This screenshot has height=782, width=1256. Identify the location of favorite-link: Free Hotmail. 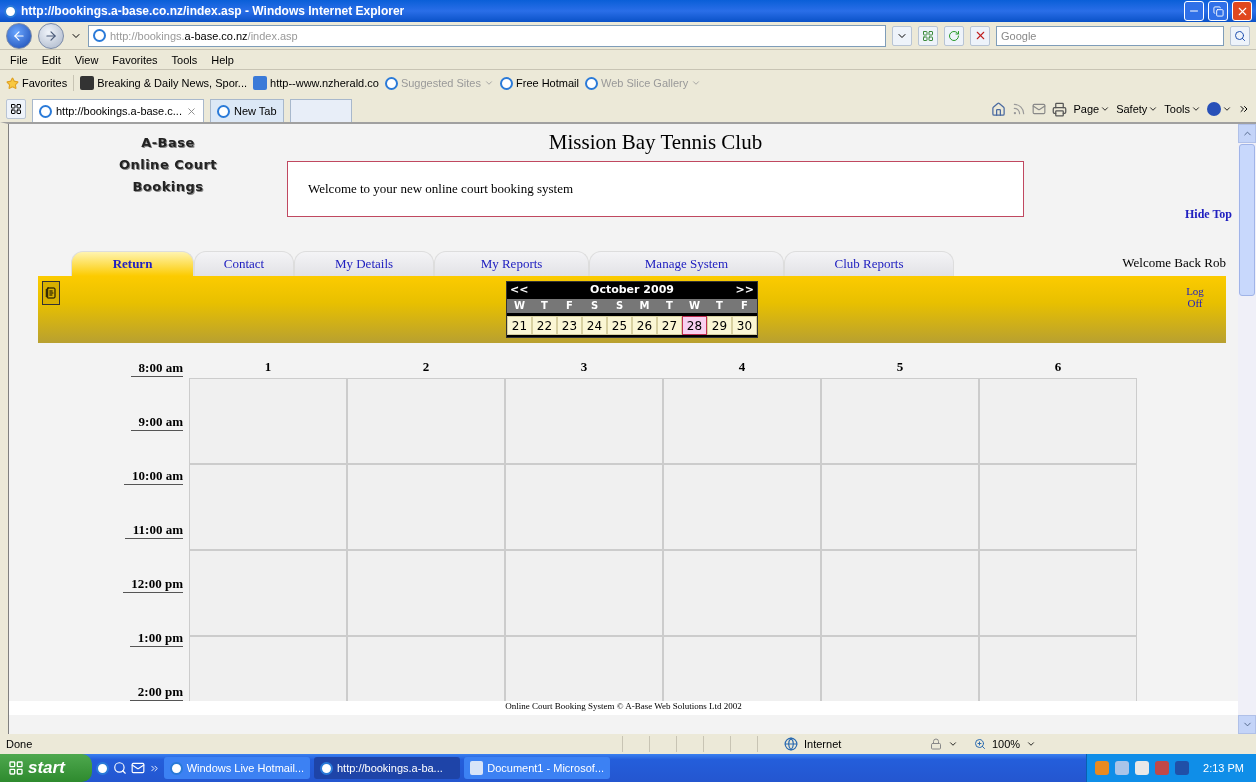
(539, 83).